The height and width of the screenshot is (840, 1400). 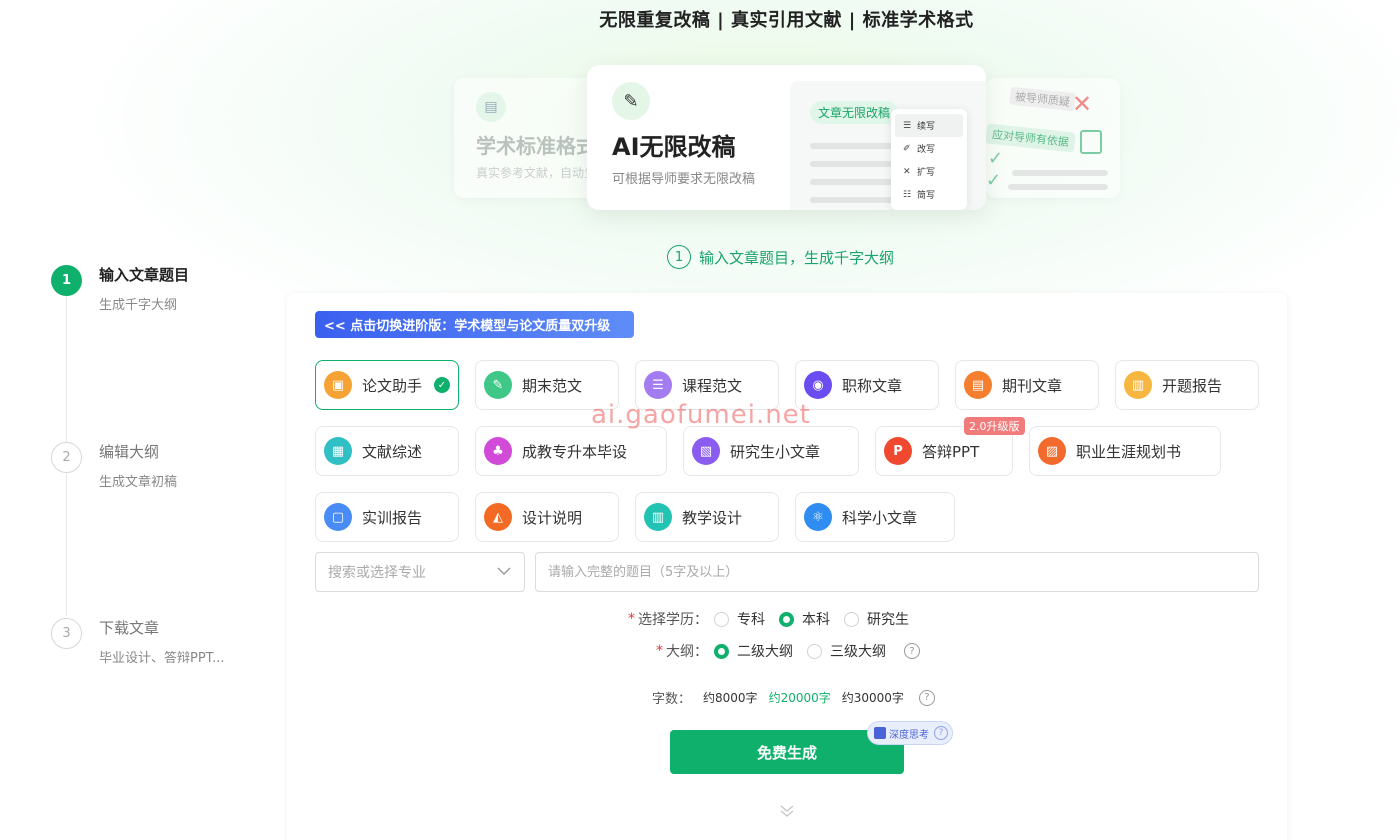 I want to click on step-title: 下载文章, so click(x=129, y=628).